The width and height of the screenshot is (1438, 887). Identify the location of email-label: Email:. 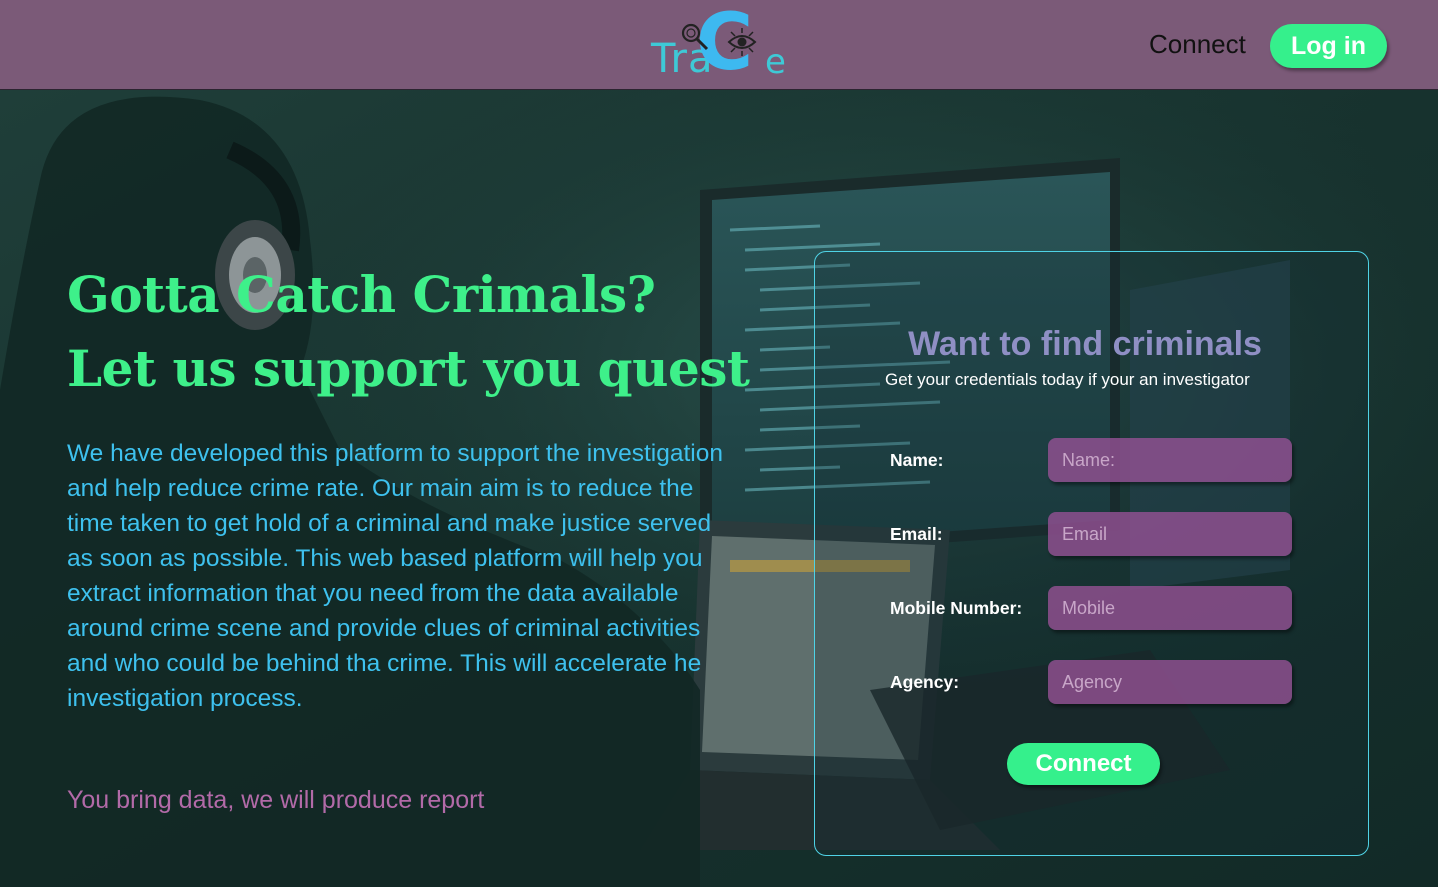
(916, 534).